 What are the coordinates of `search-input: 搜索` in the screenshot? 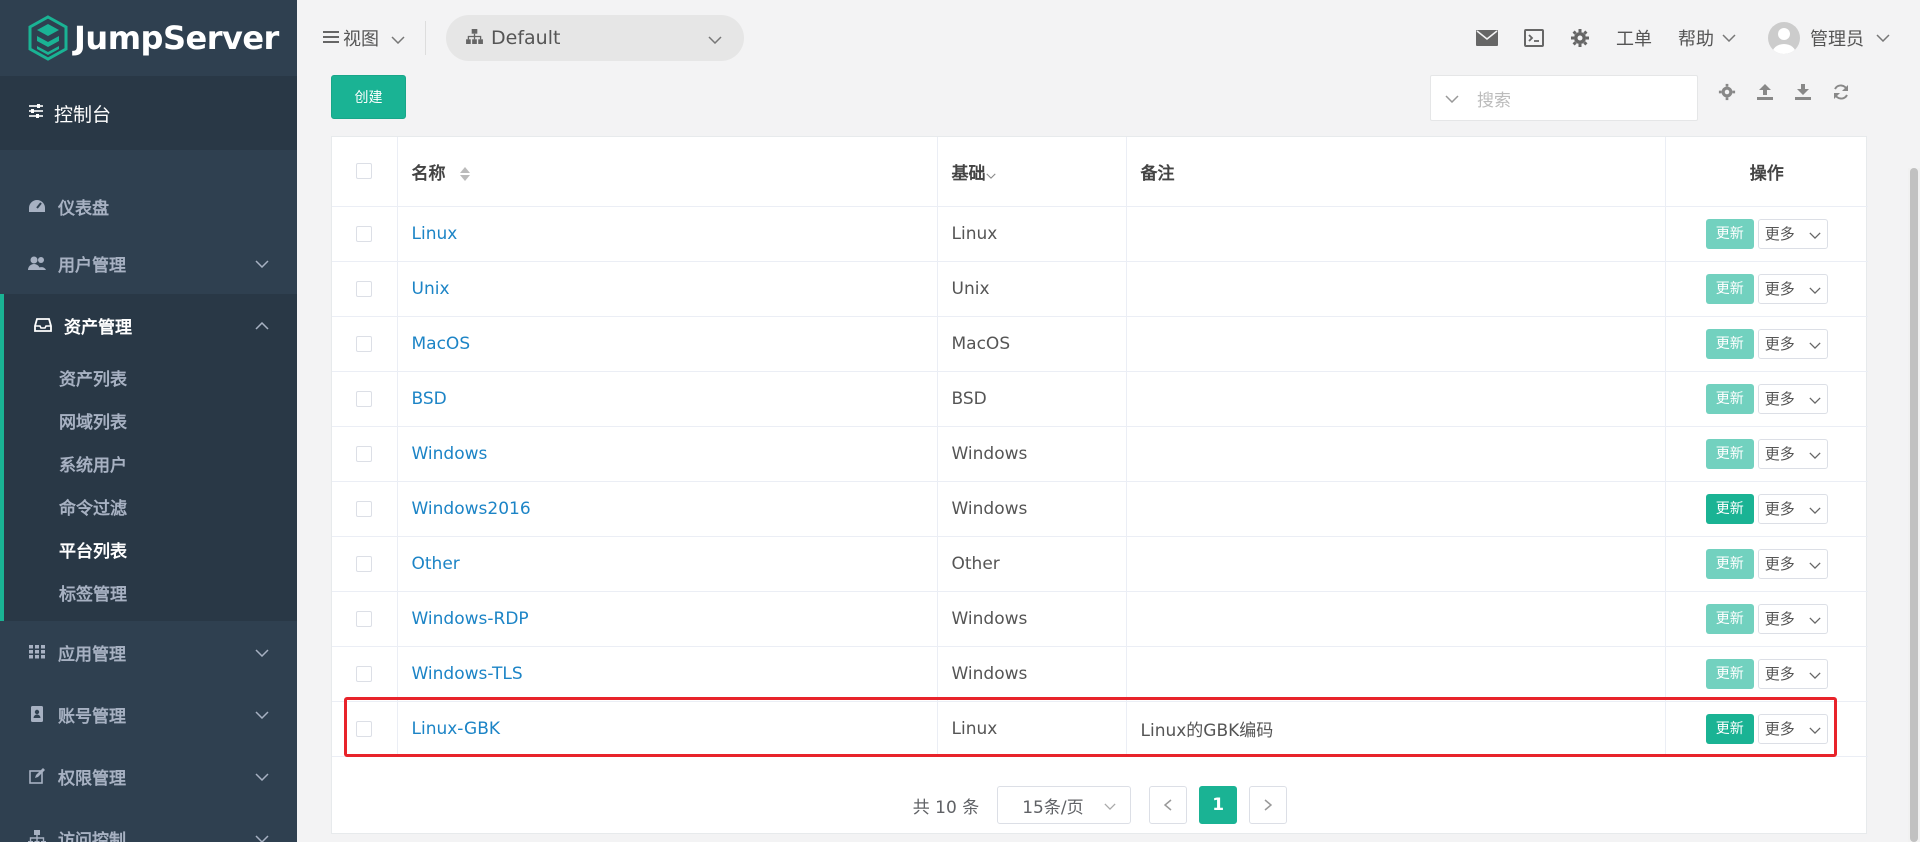 It's located at (1494, 98).